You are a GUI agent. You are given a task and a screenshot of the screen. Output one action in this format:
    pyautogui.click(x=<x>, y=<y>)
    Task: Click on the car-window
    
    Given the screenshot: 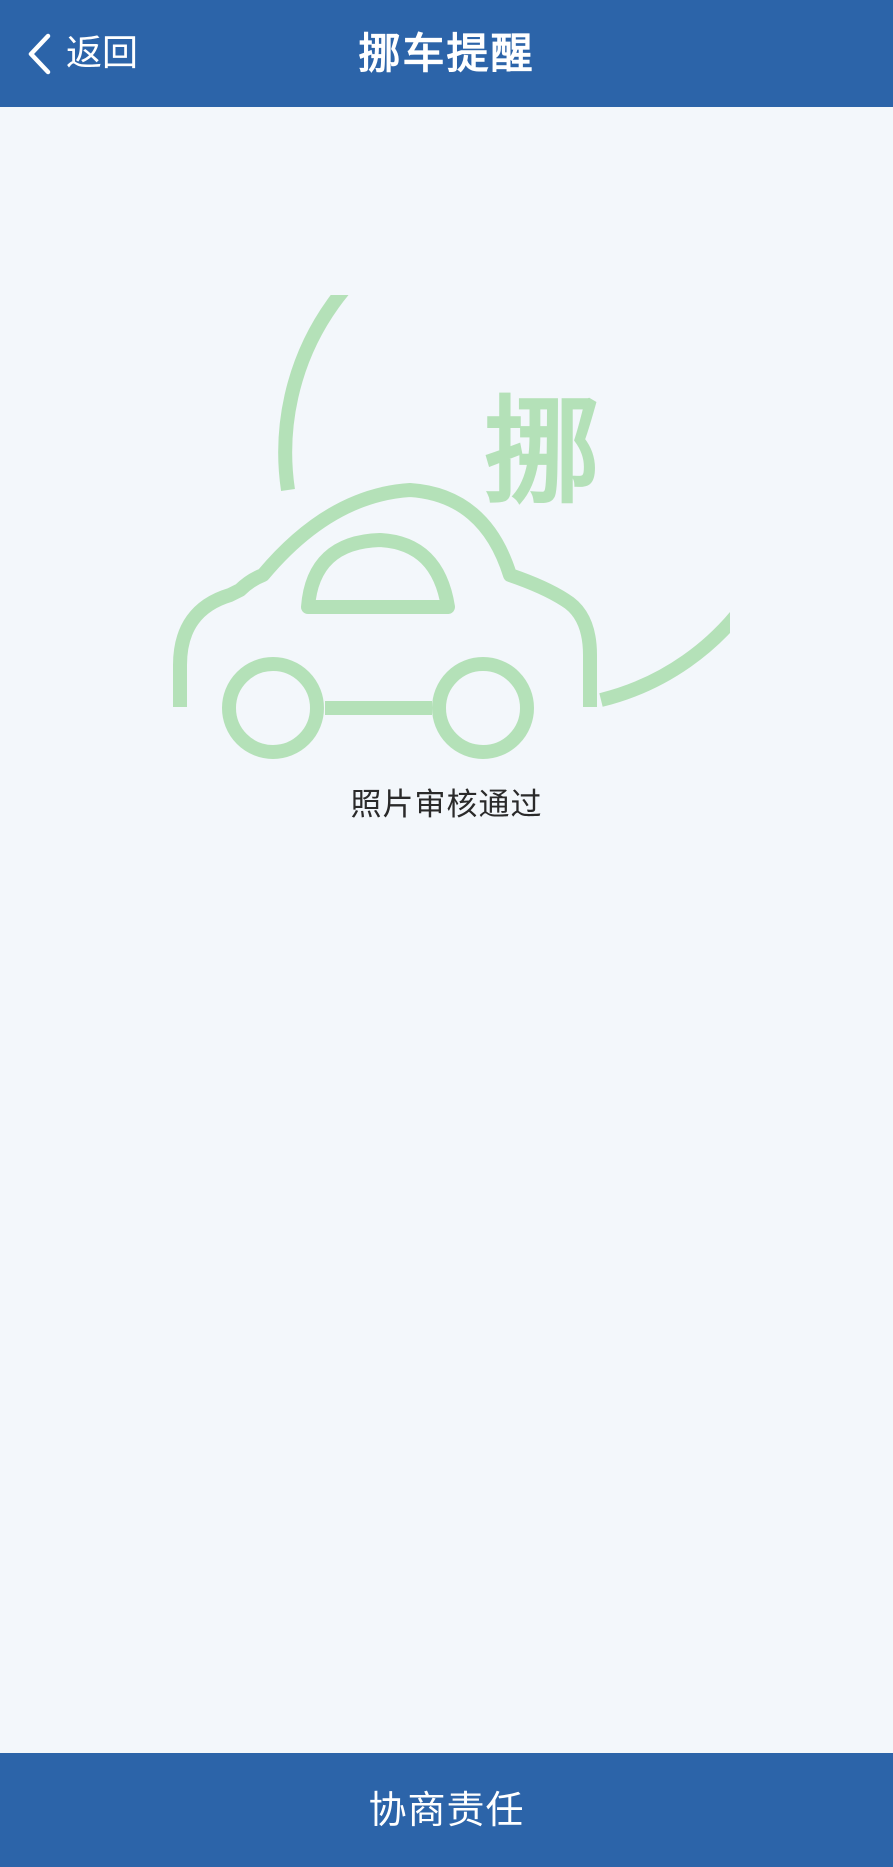 What is the action you would take?
    pyautogui.click(x=378, y=573)
    